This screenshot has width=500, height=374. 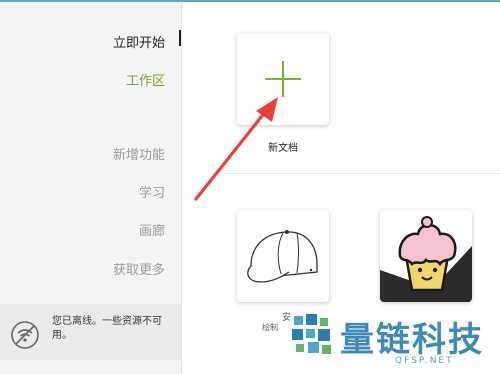 I want to click on watermark-logo-icon, so click(x=311, y=334).